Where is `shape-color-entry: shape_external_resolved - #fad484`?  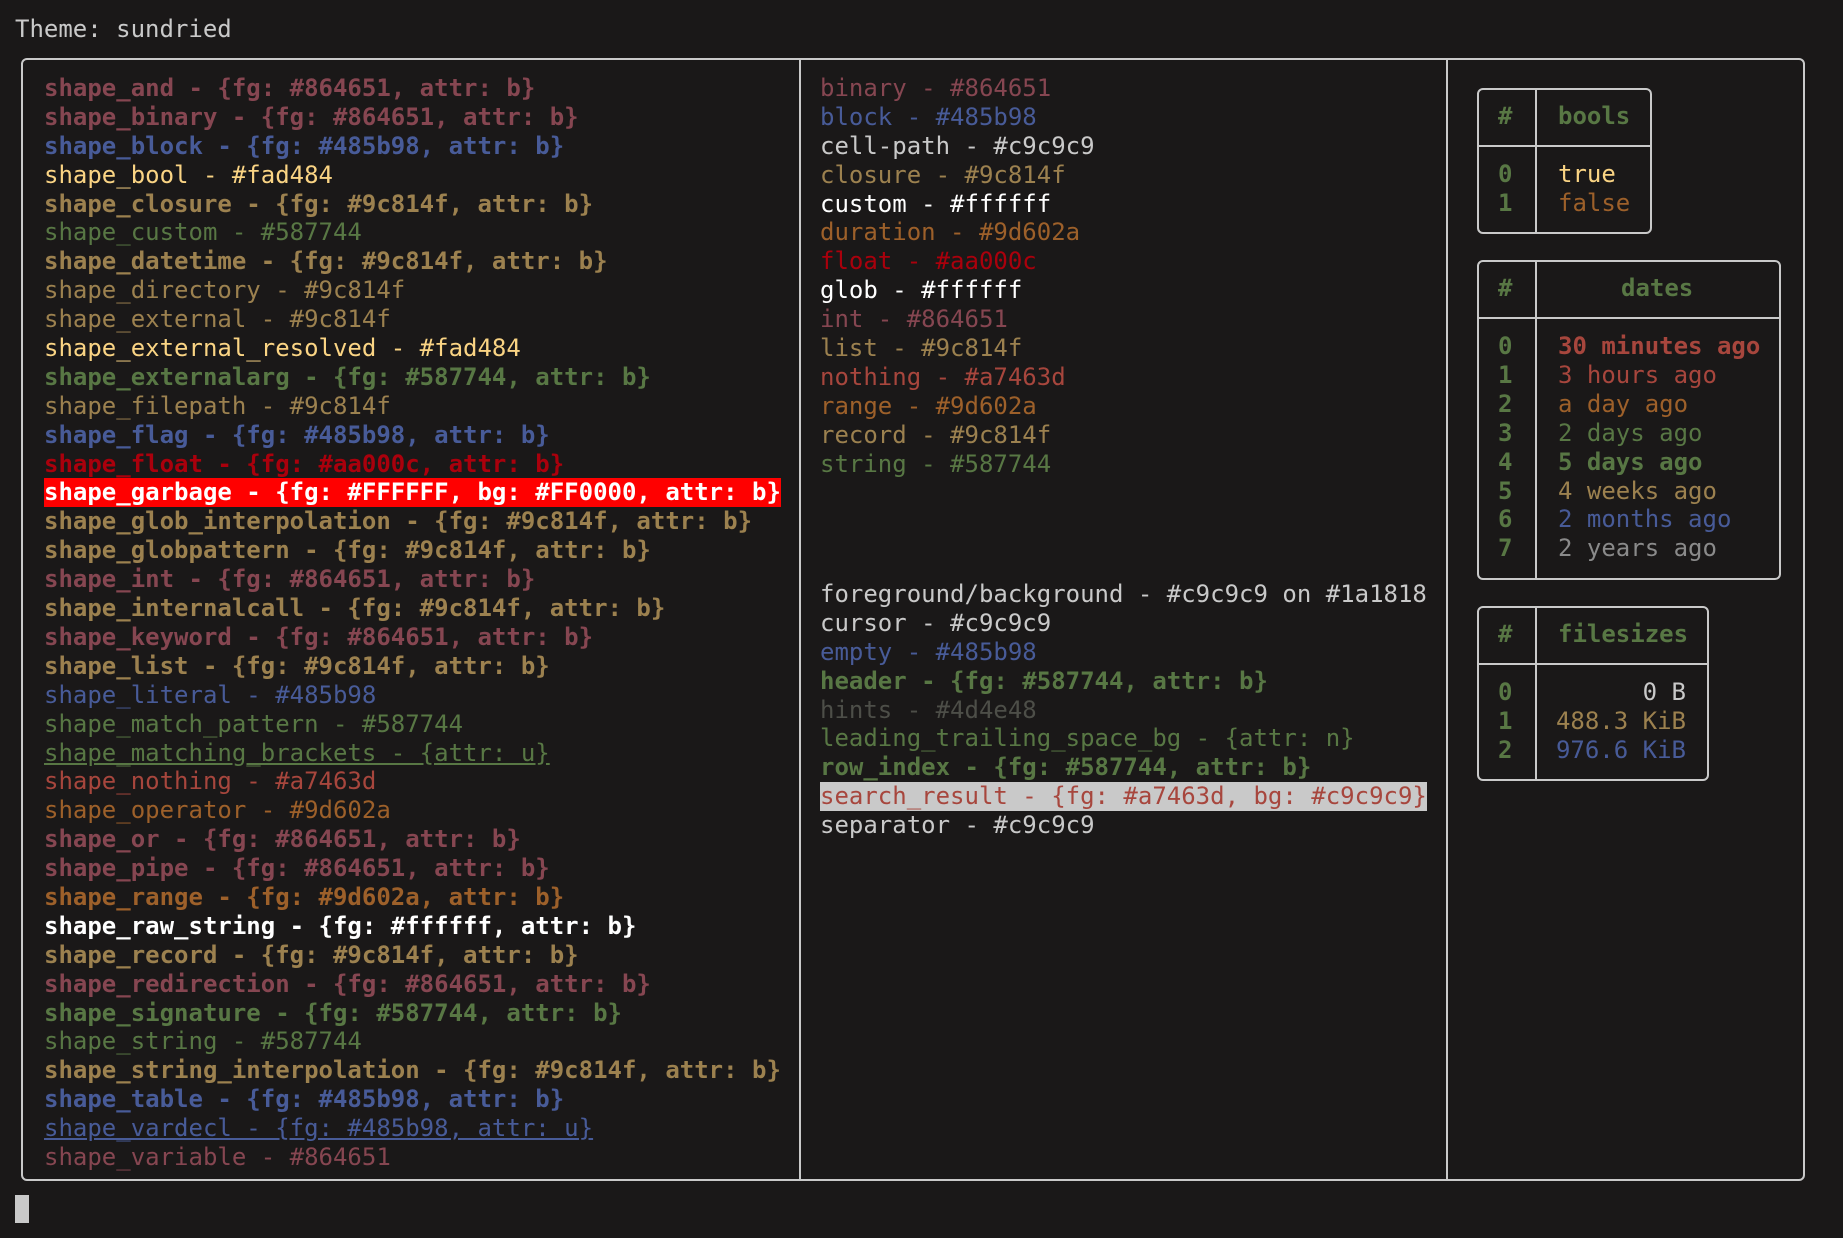
shape-color-entry: shape_external_resolved - #fad484 is located at coordinates (282, 348).